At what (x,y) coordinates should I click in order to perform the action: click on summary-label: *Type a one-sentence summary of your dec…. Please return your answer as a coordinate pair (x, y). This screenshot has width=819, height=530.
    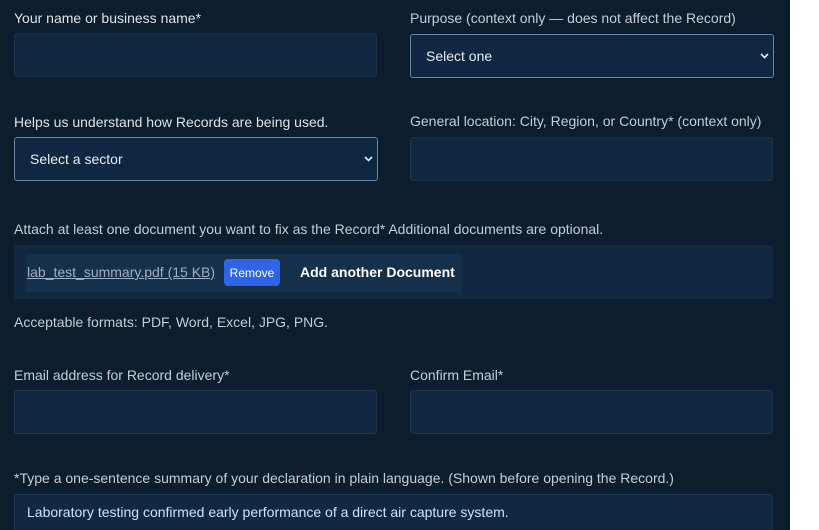
    Looking at the image, I should click on (344, 478).